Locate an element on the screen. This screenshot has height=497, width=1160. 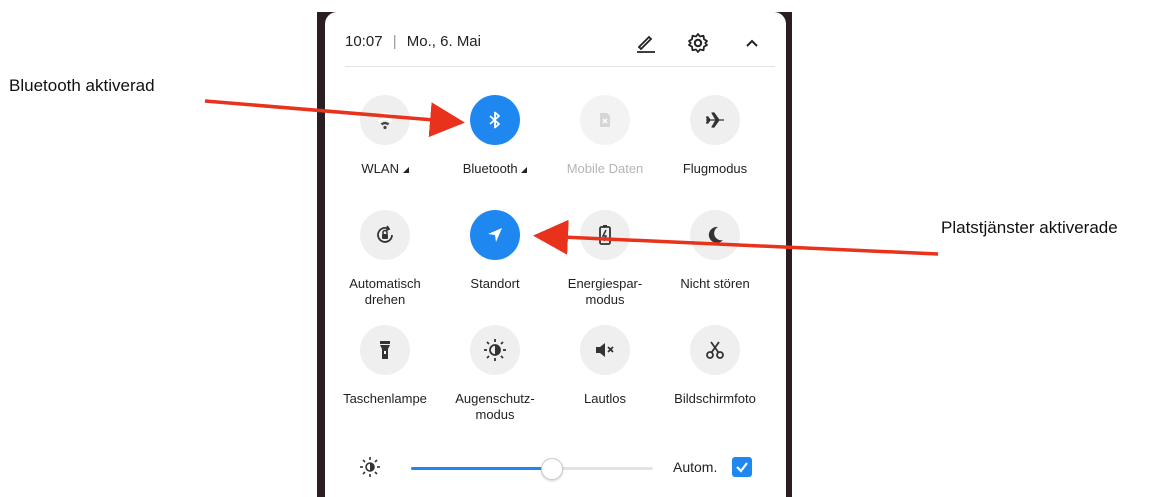
bluetooth-arrow is located at coordinates (334, 118).